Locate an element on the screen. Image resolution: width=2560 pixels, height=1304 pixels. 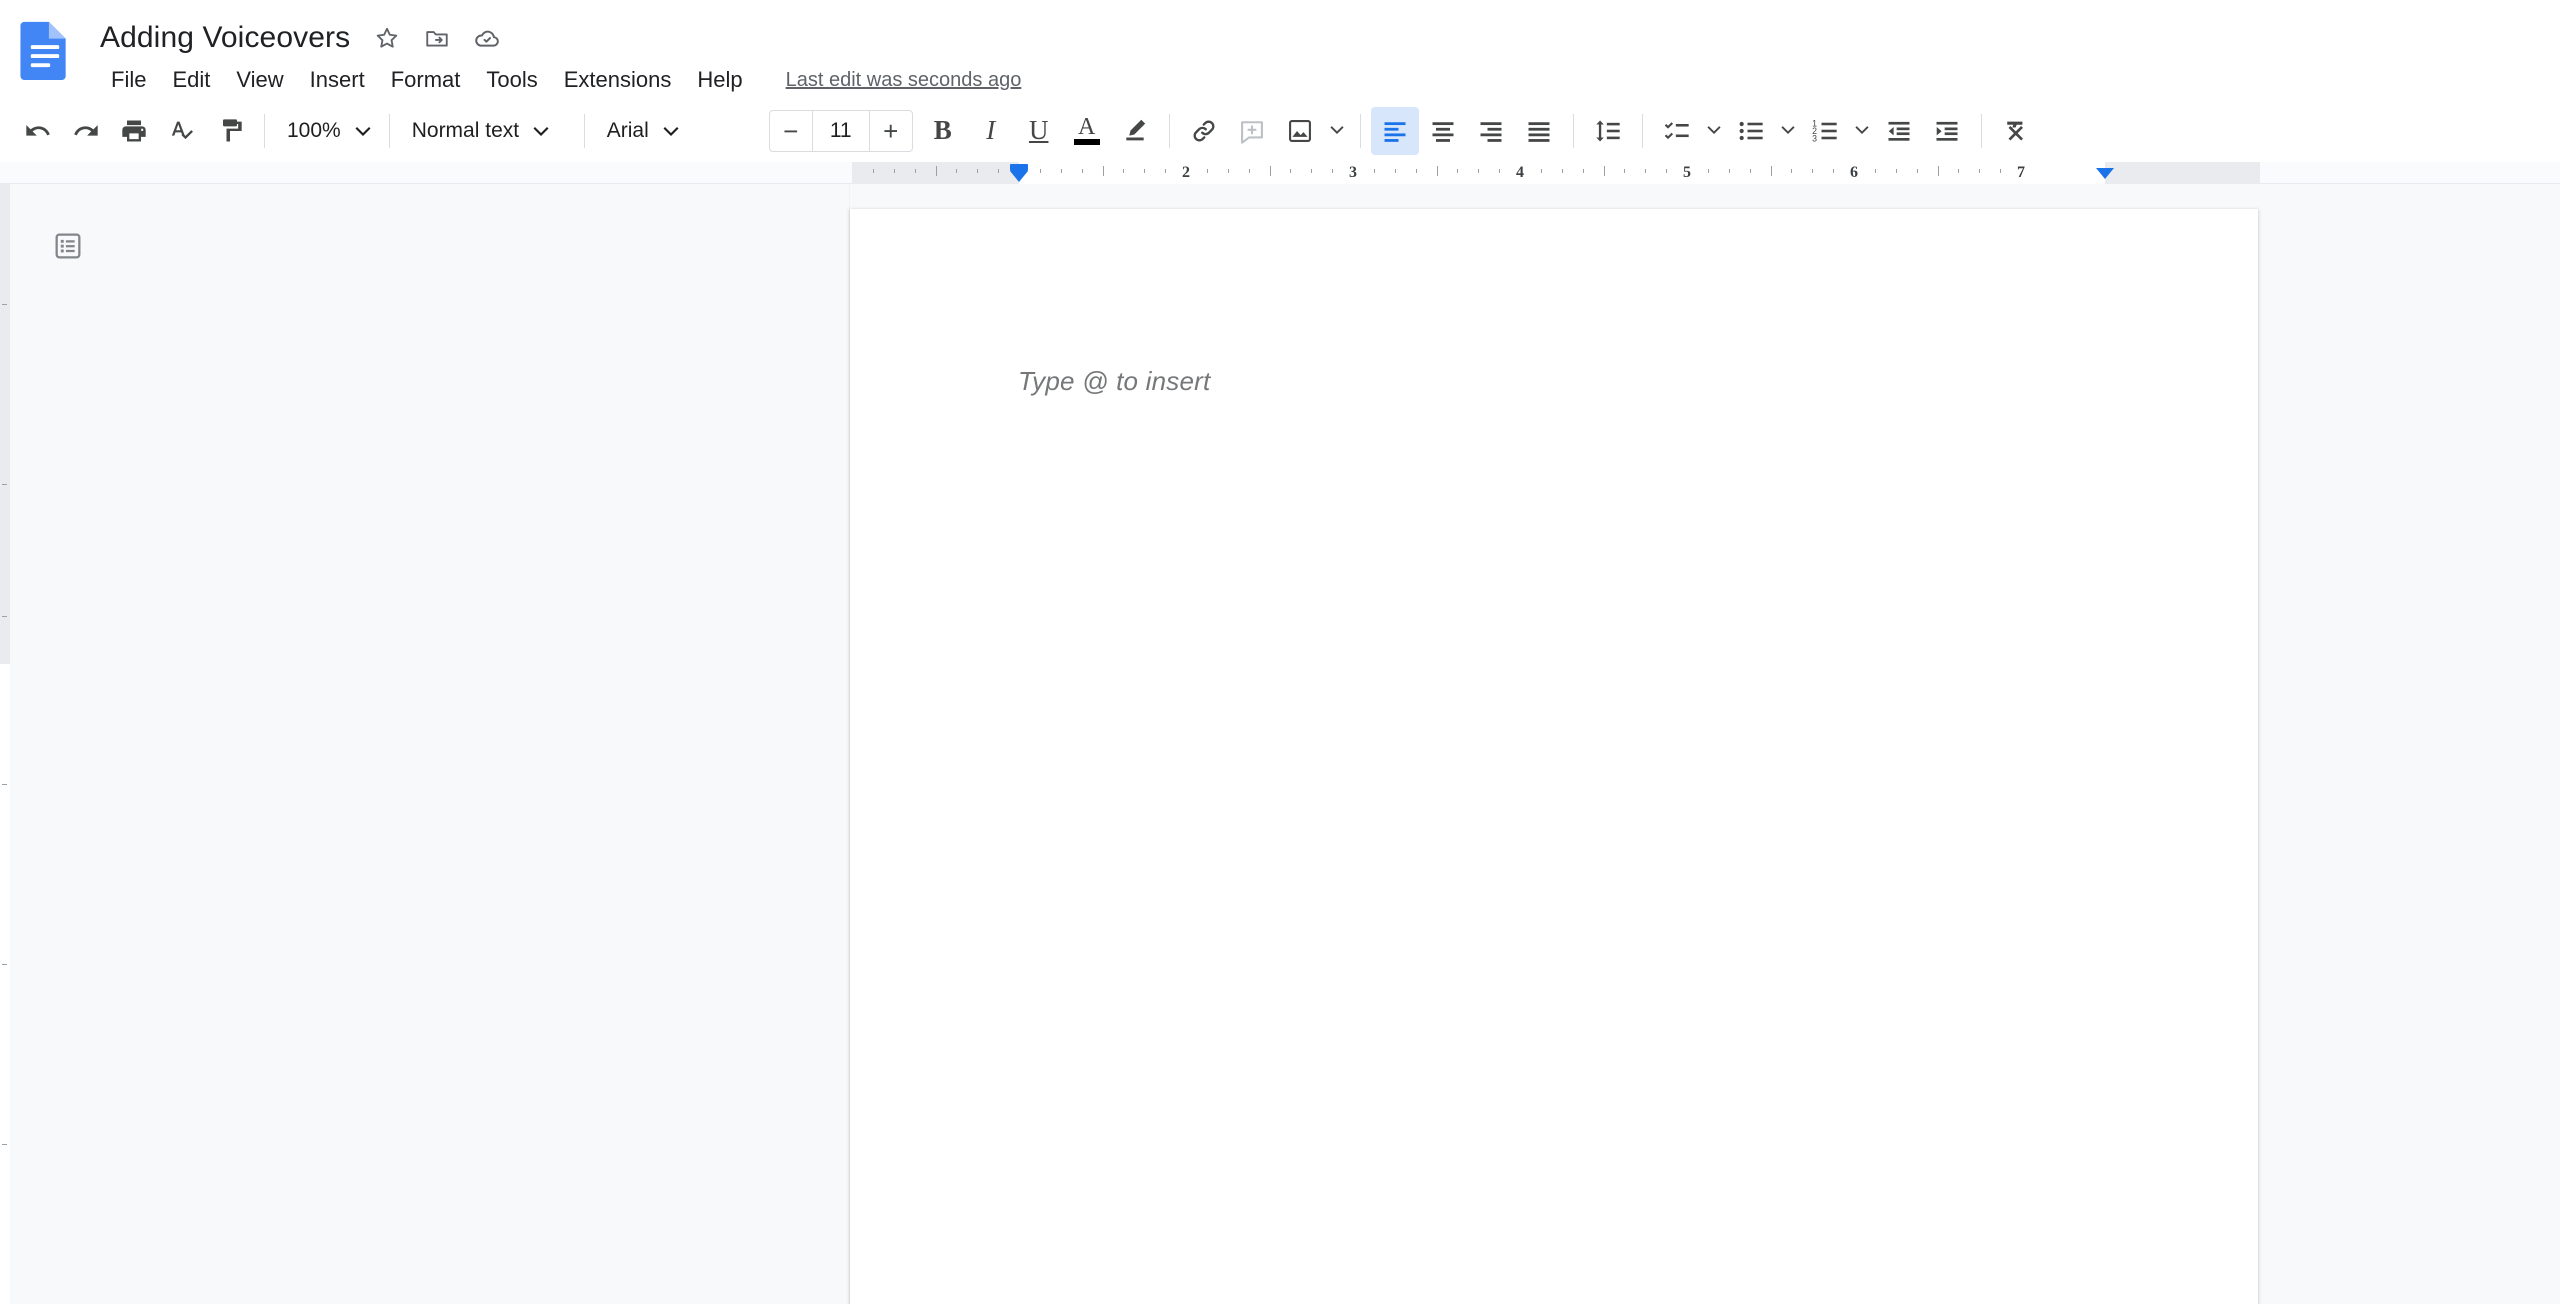
underline-button: U is located at coordinates (1039, 131).